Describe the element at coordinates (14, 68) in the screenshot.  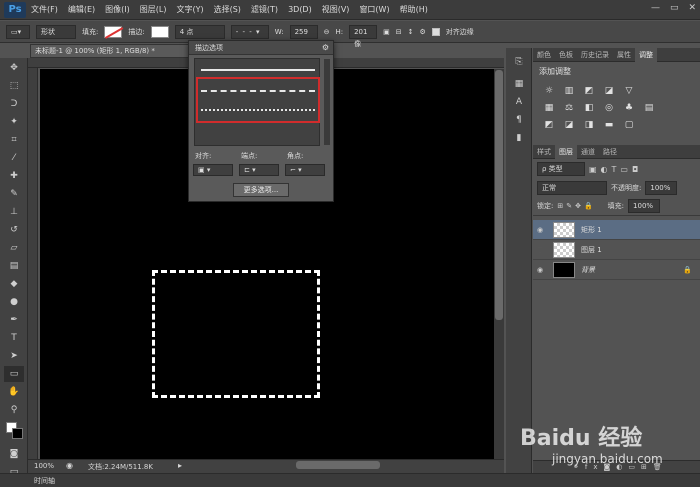
I see `move-tool-icon: ✥` at that location.